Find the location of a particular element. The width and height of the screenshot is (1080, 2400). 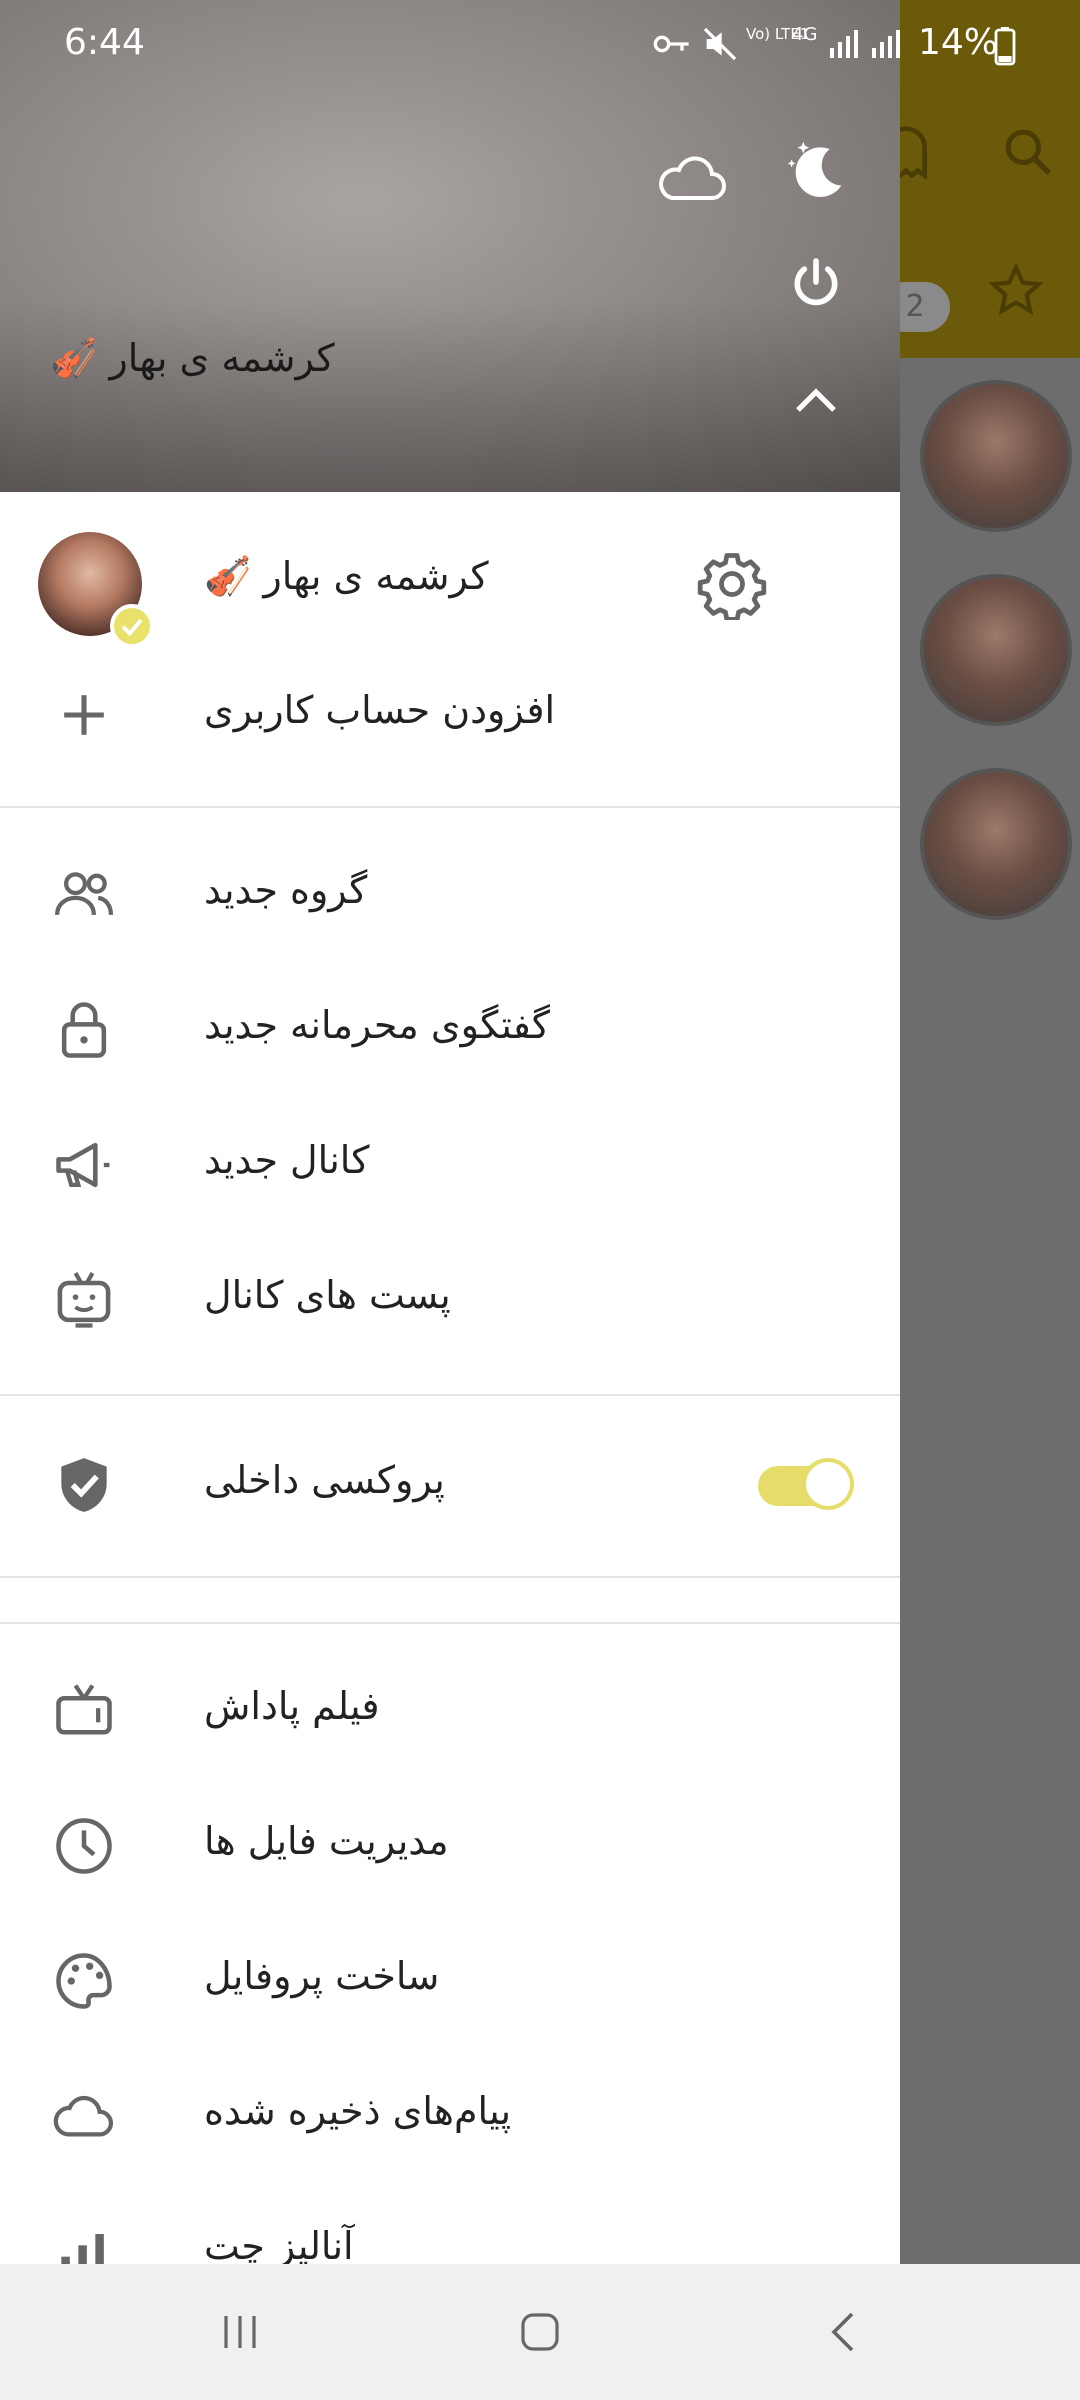

file-manager-label: مدیریت فایل ها is located at coordinates (326, 1841).